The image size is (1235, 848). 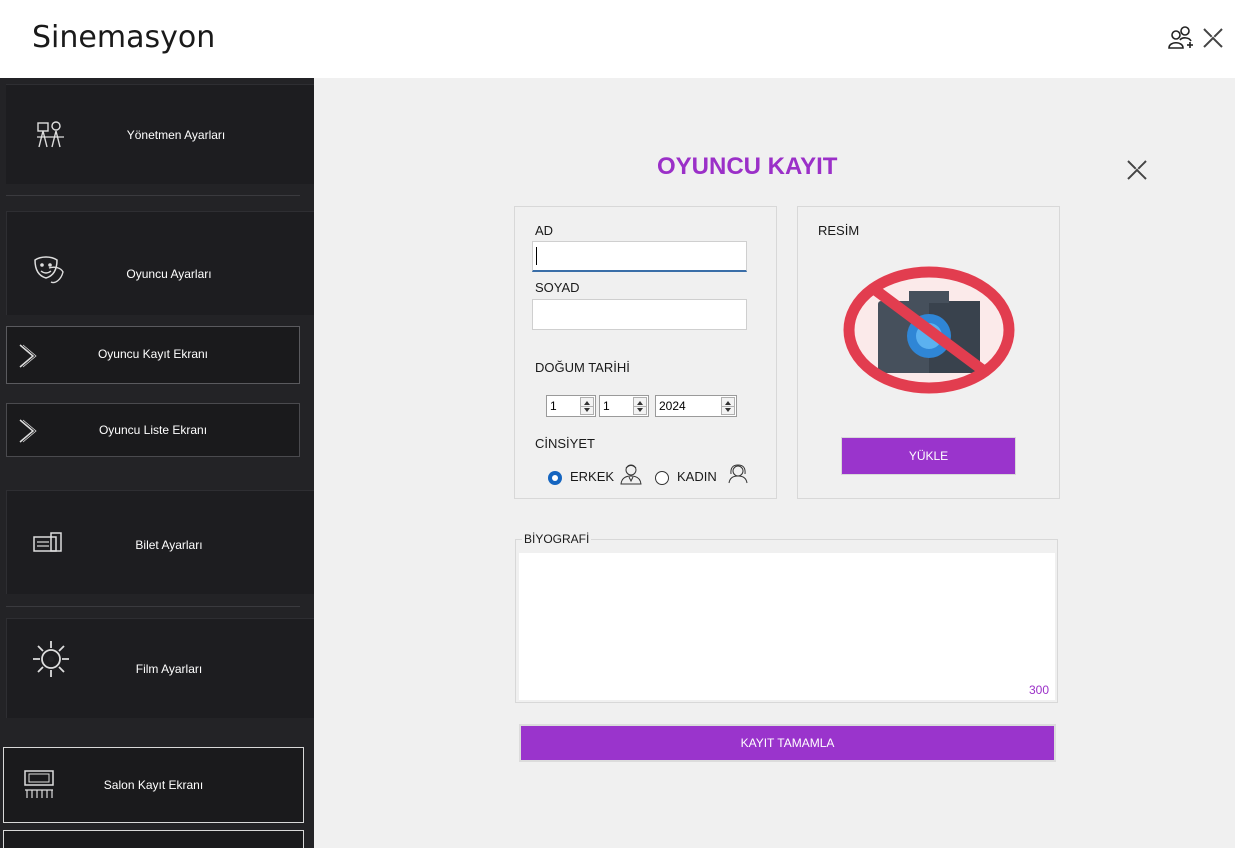 What do you see at coordinates (50, 134) in the screenshot?
I see `director-icon` at bounding box center [50, 134].